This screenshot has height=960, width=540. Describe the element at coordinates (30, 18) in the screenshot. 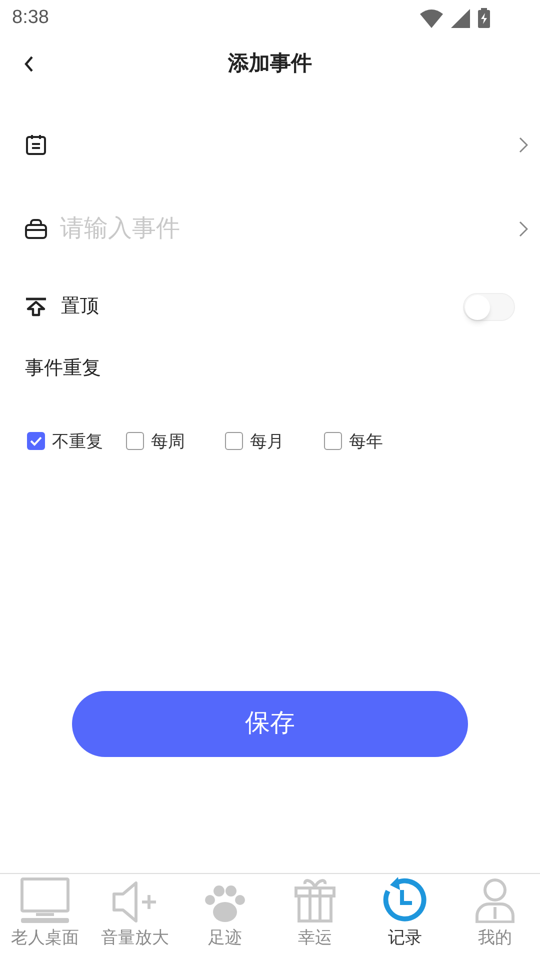

I see `status-time: 8:38` at that location.